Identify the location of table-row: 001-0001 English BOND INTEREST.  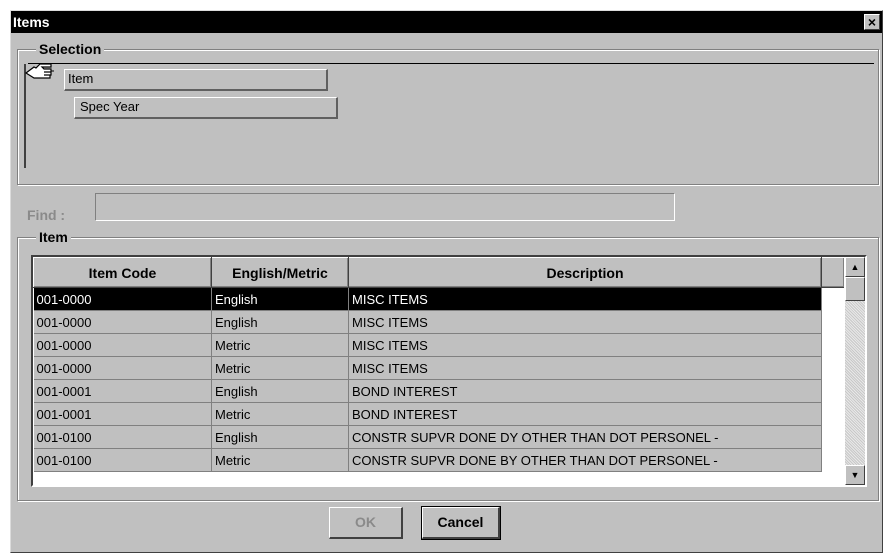
(438, 391).